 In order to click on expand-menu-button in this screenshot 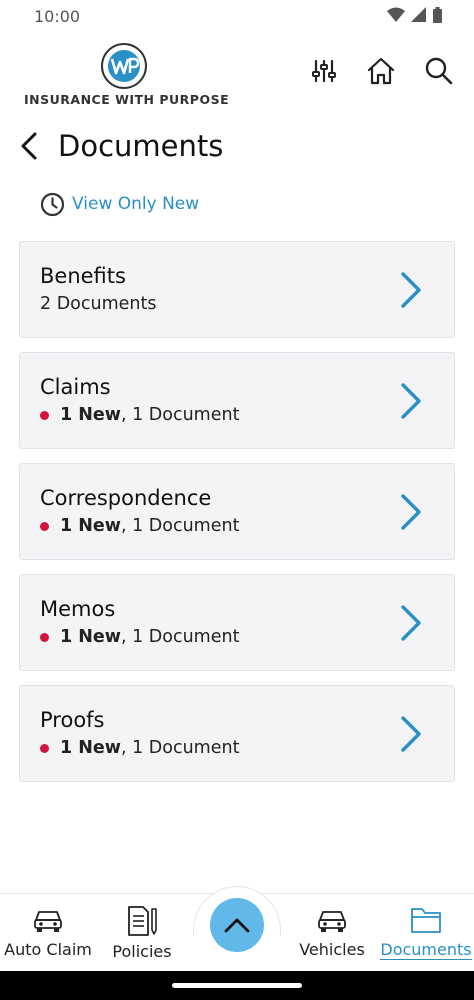, I will do `click(237, 925)`.